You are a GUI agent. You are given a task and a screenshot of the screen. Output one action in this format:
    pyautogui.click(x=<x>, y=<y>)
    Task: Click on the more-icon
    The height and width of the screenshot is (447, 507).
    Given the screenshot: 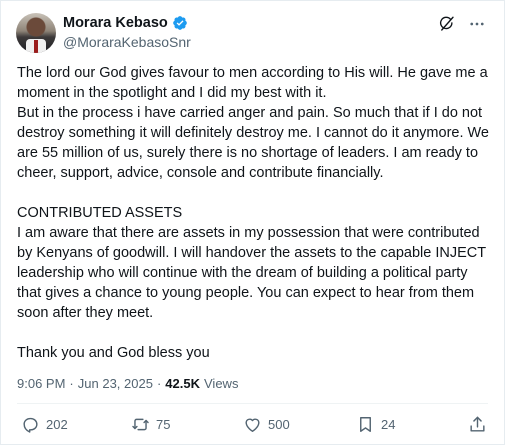 What is the action you would take?
    pyautogui.click(x=477, y=24)
    